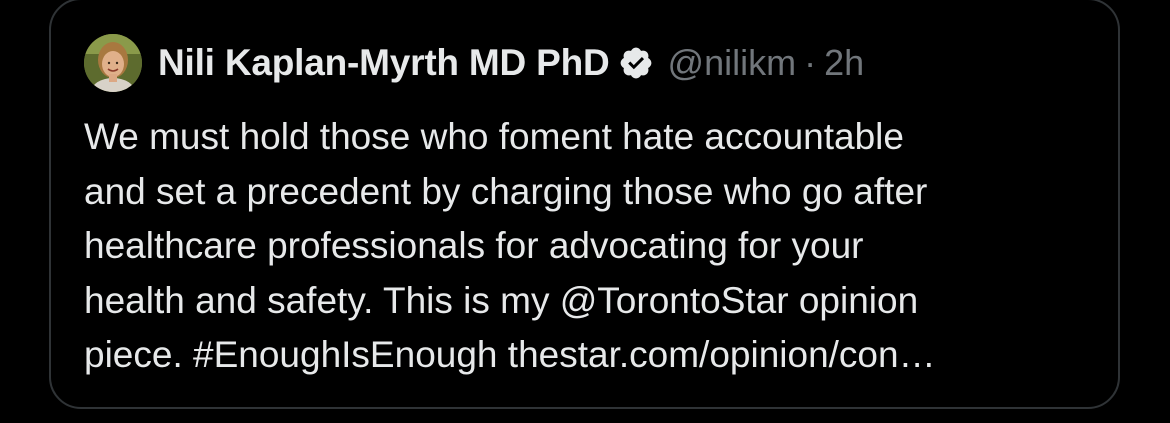  I want to click on verified-badge-icon, so click(636, 63).